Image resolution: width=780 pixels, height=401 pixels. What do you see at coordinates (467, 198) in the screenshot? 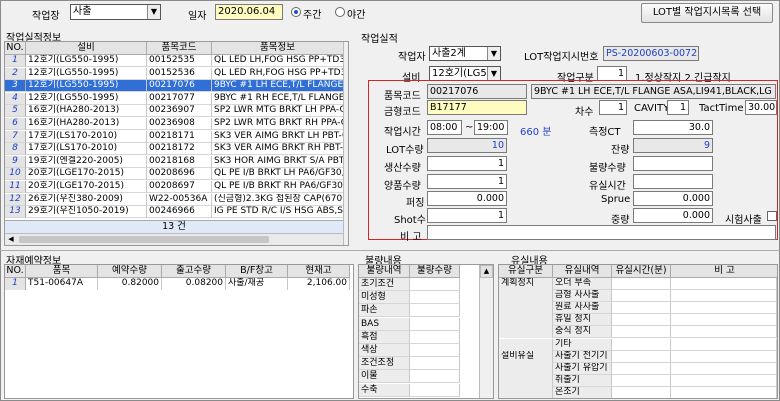
I see `purge-field: 0.000` at bounding box center [467, 198].